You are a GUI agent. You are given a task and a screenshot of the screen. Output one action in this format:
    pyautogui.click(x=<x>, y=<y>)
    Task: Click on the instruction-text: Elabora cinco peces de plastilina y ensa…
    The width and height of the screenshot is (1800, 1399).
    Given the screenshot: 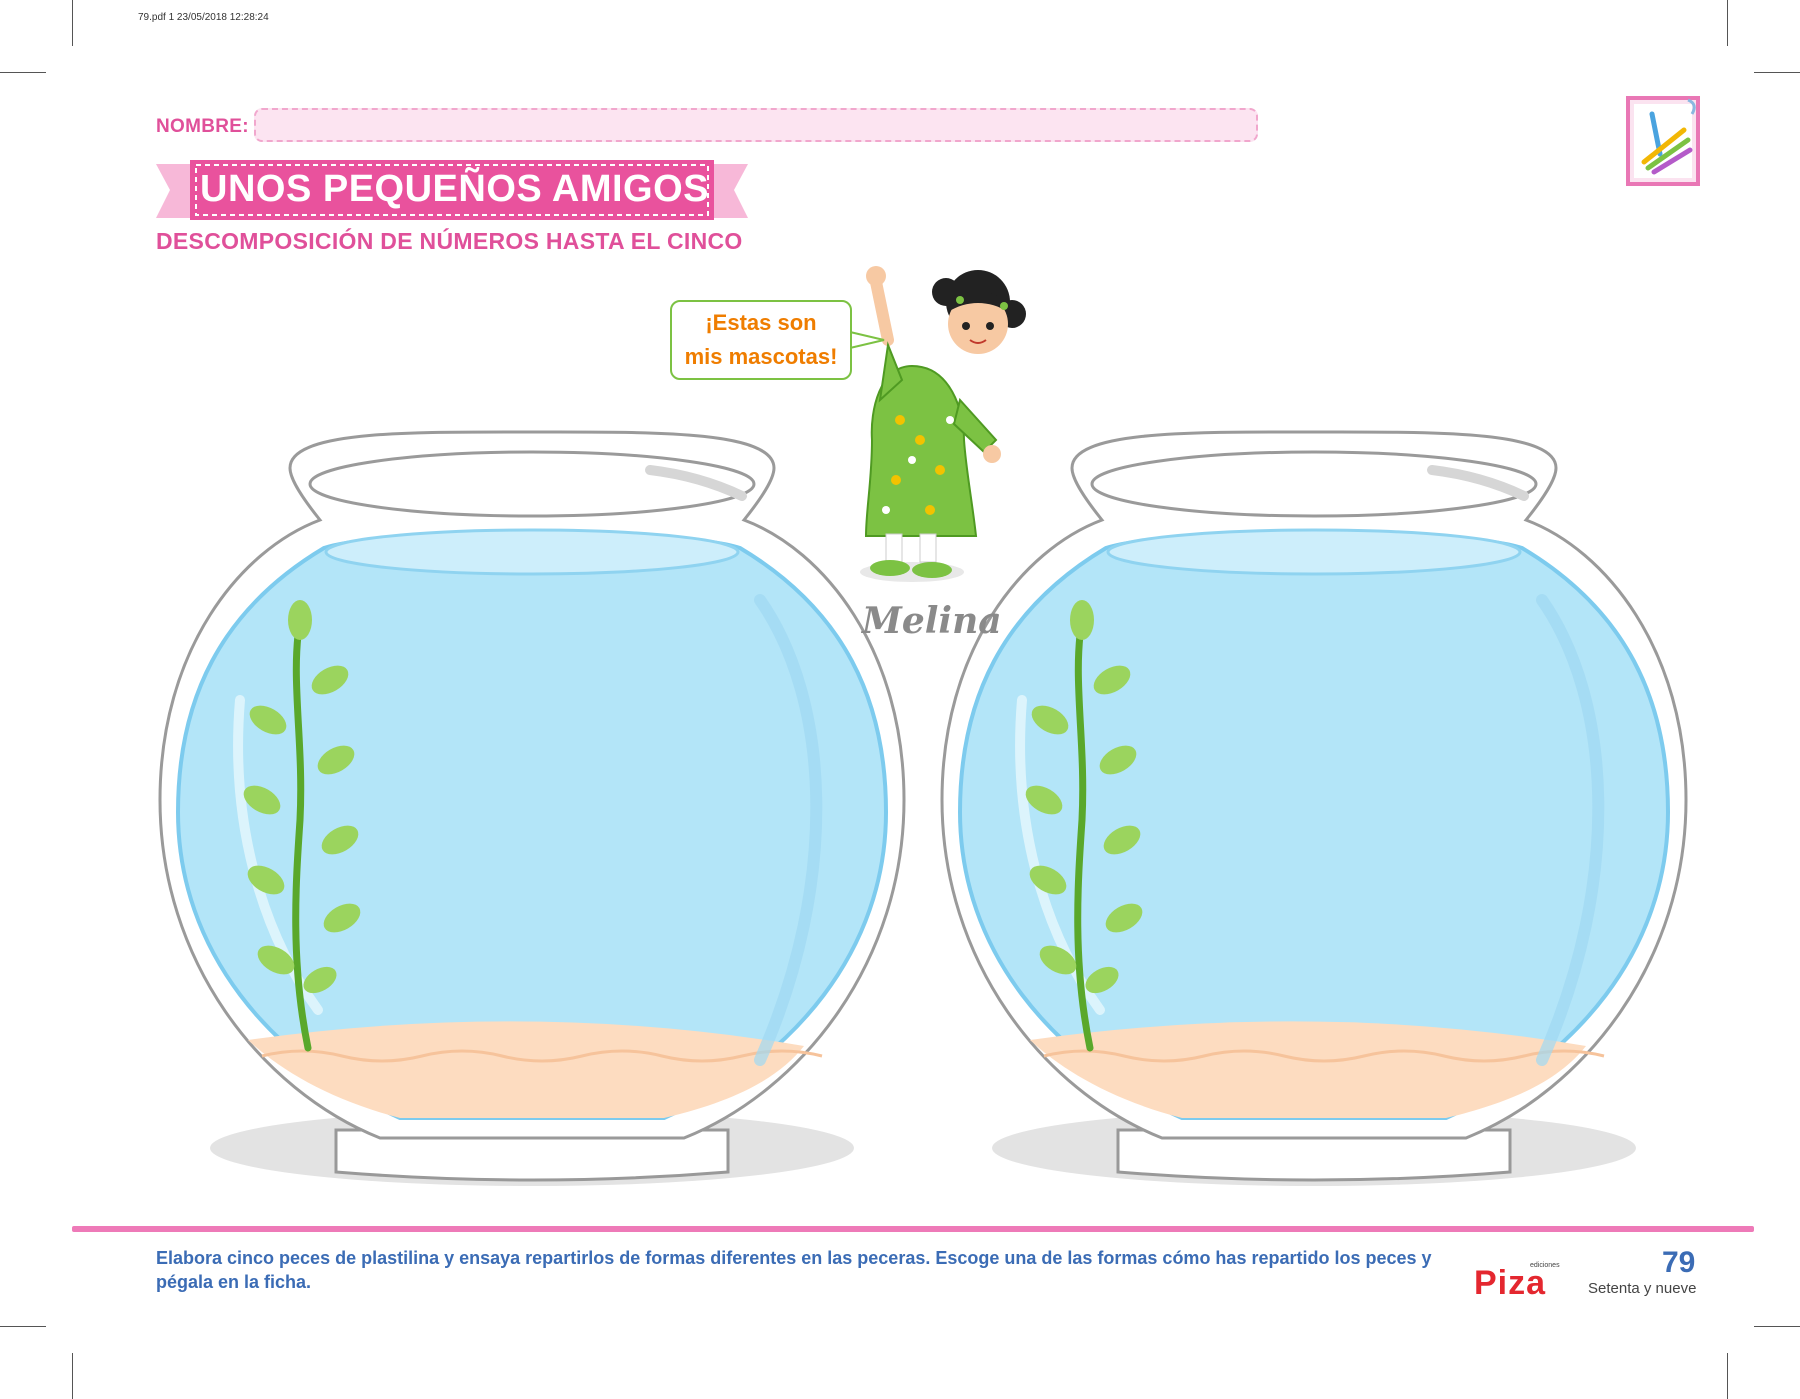 What is the action you would take?
    pyautogui.click(x=794, y=1270)
    